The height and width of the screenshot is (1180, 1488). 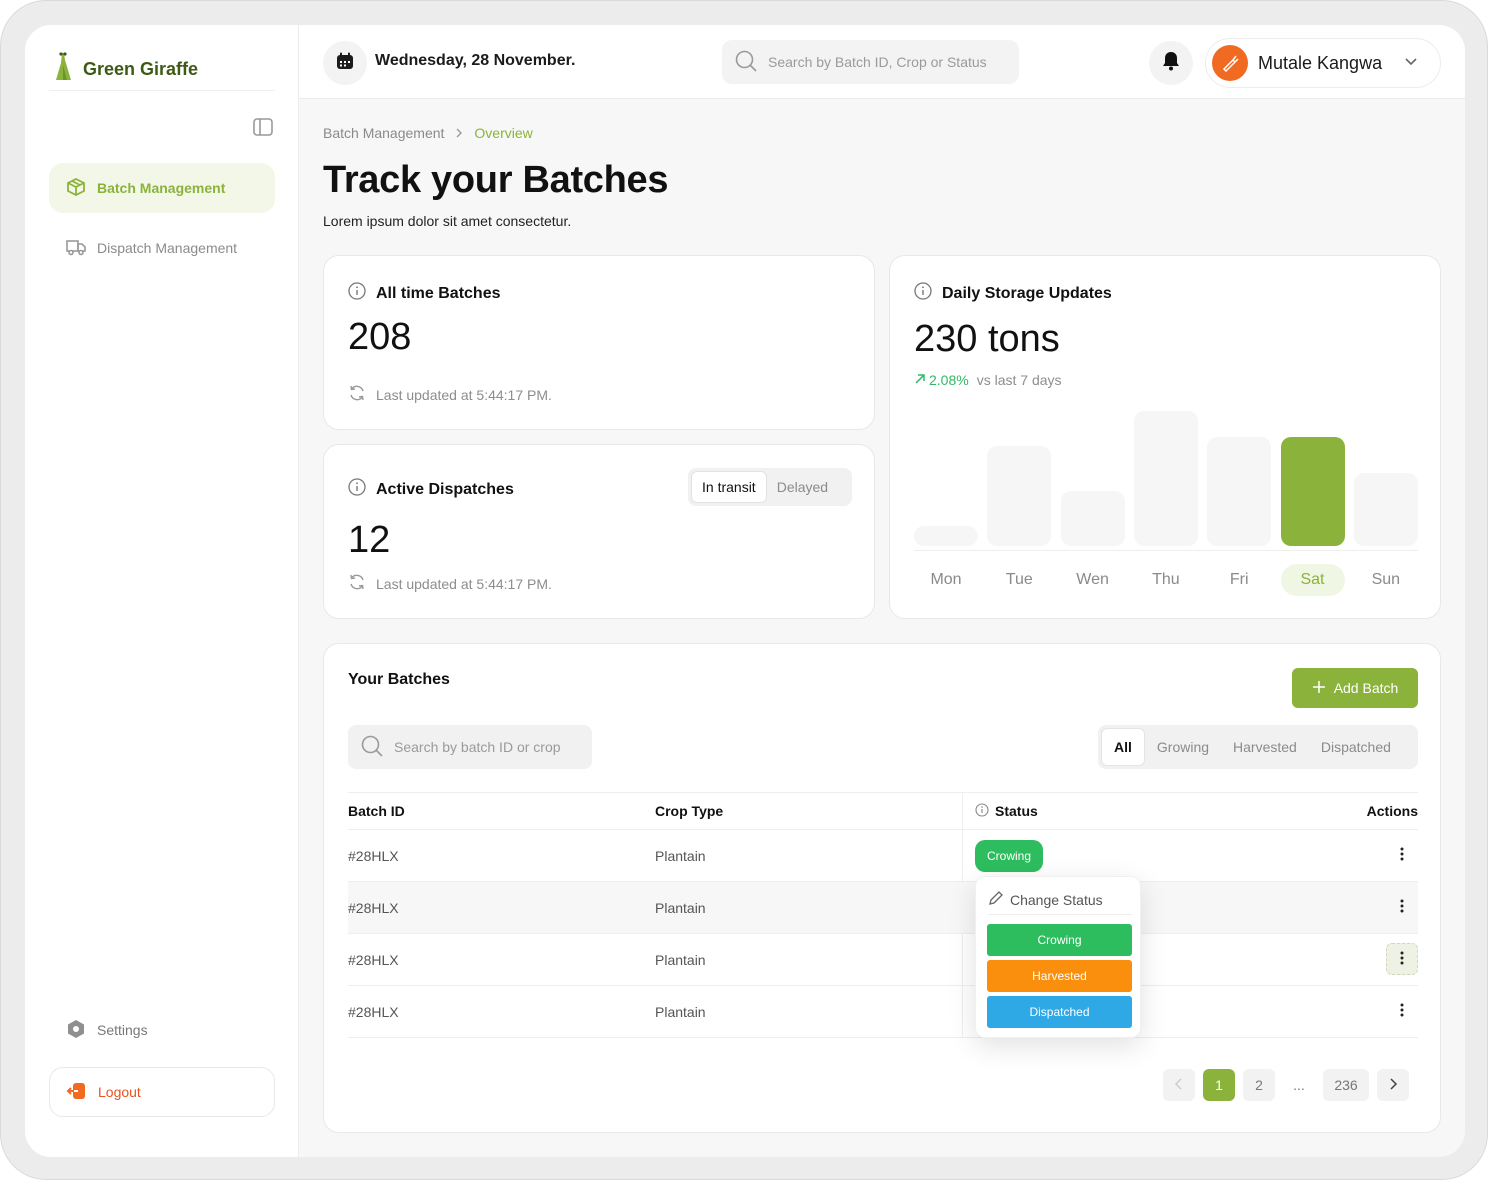 What do you see at coordinates (477, 747) in the screenshot?
I see `search-placeholder: Search by batch ID or crop` at bounding box center [477, 747].